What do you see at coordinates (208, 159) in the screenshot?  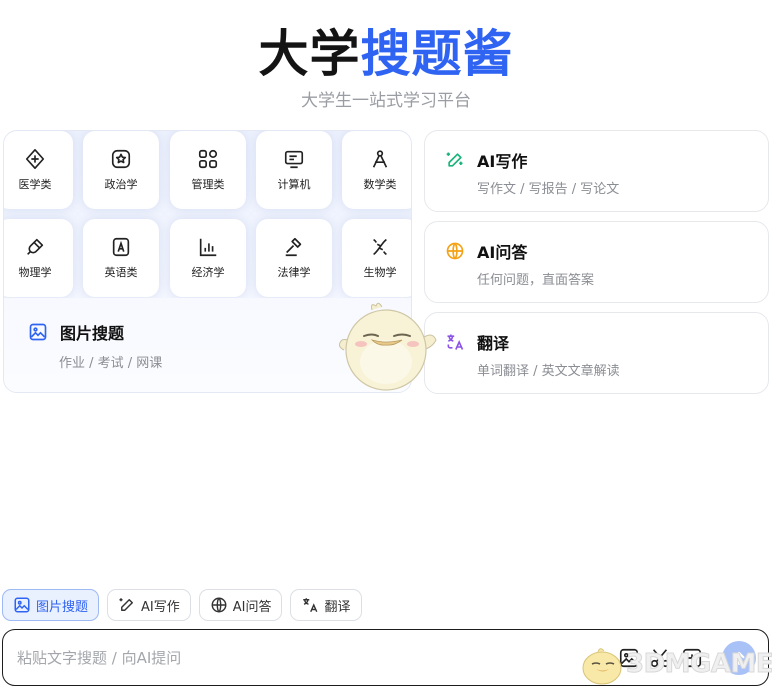 I see `grid-icon` at bounding box center [208, 159].